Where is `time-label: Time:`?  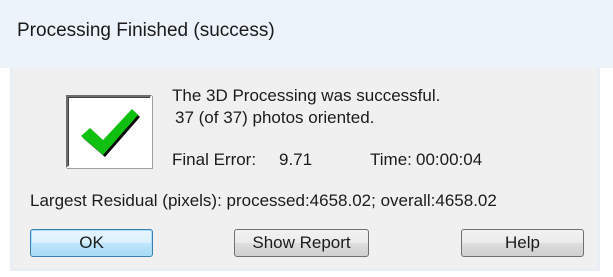 time-label: Time: is located at coordinates (391, 159).